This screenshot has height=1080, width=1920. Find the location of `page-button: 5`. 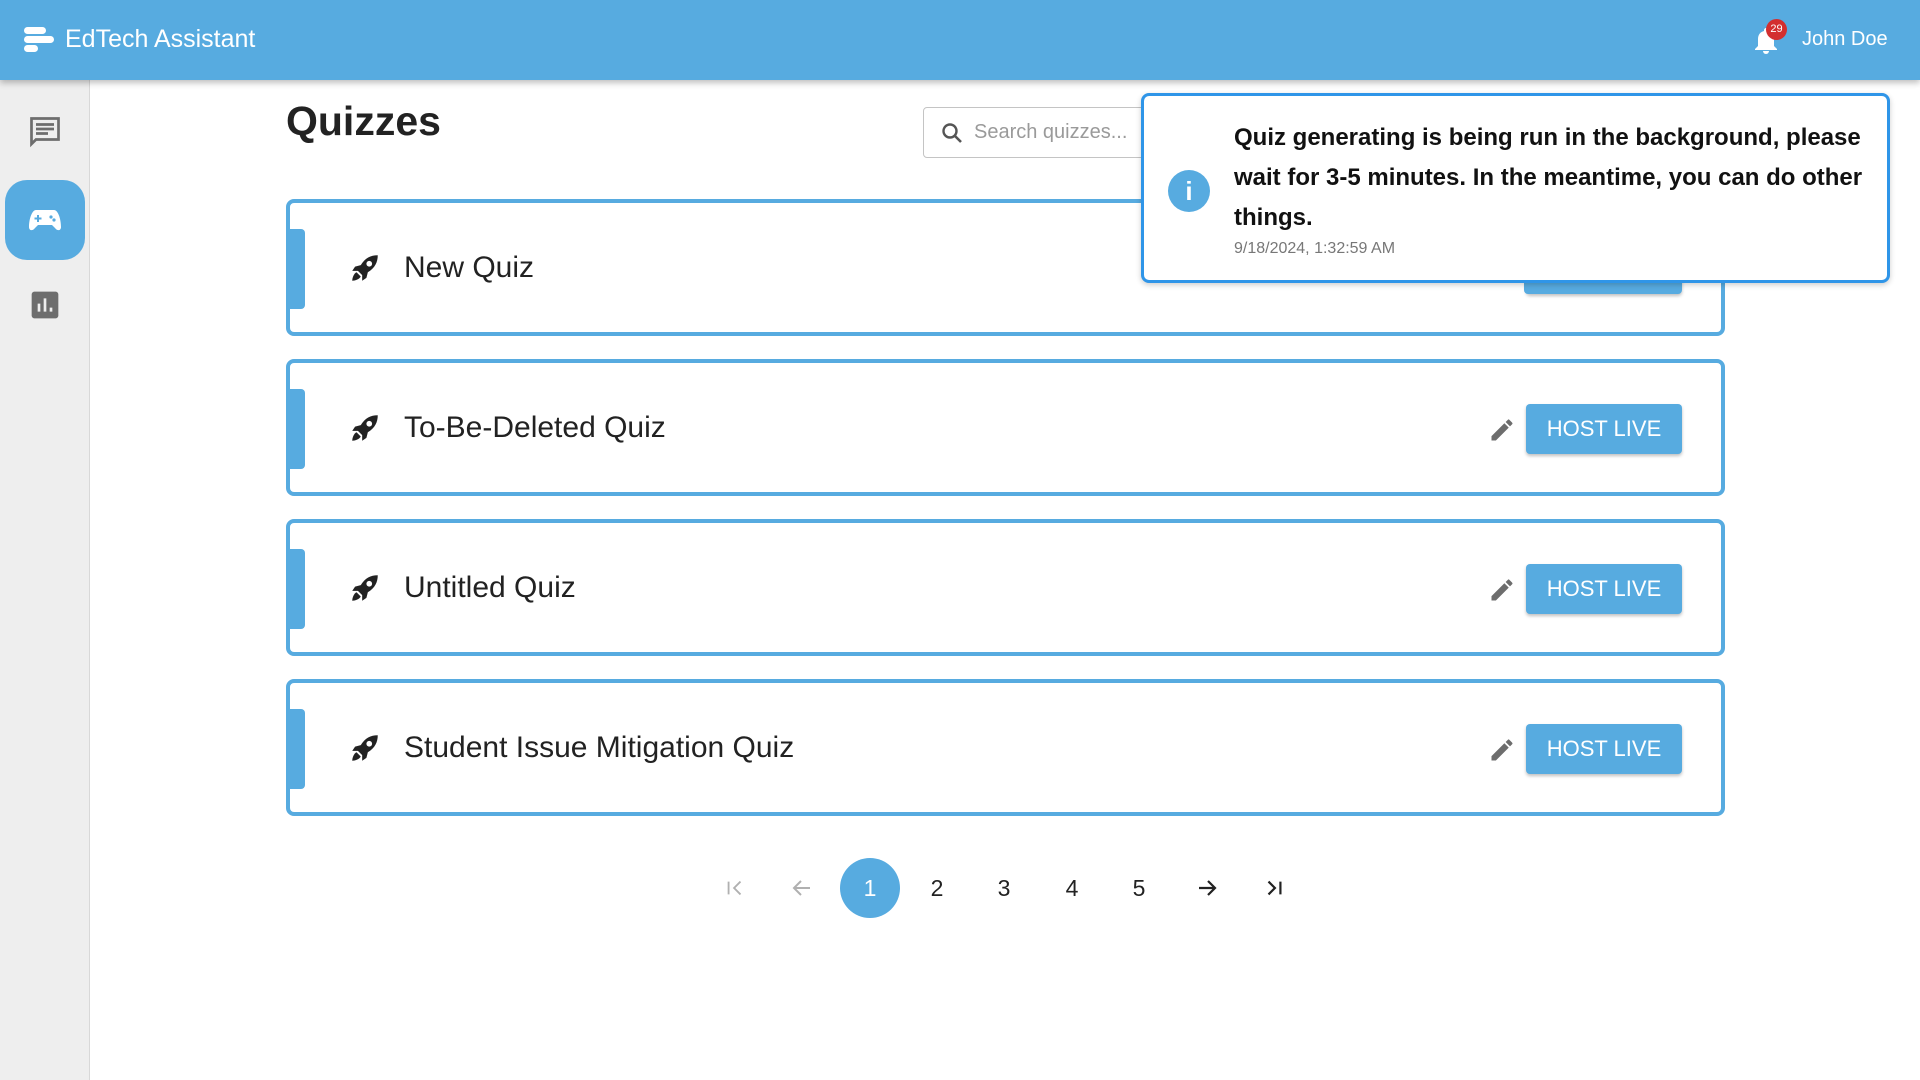

page-button: 5 is located at coordinates (1139, 888).